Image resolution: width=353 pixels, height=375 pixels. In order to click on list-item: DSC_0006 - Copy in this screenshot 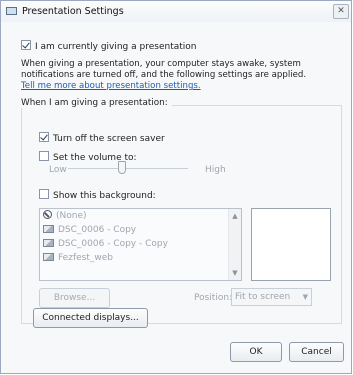, I will do `click(140, 230)`.